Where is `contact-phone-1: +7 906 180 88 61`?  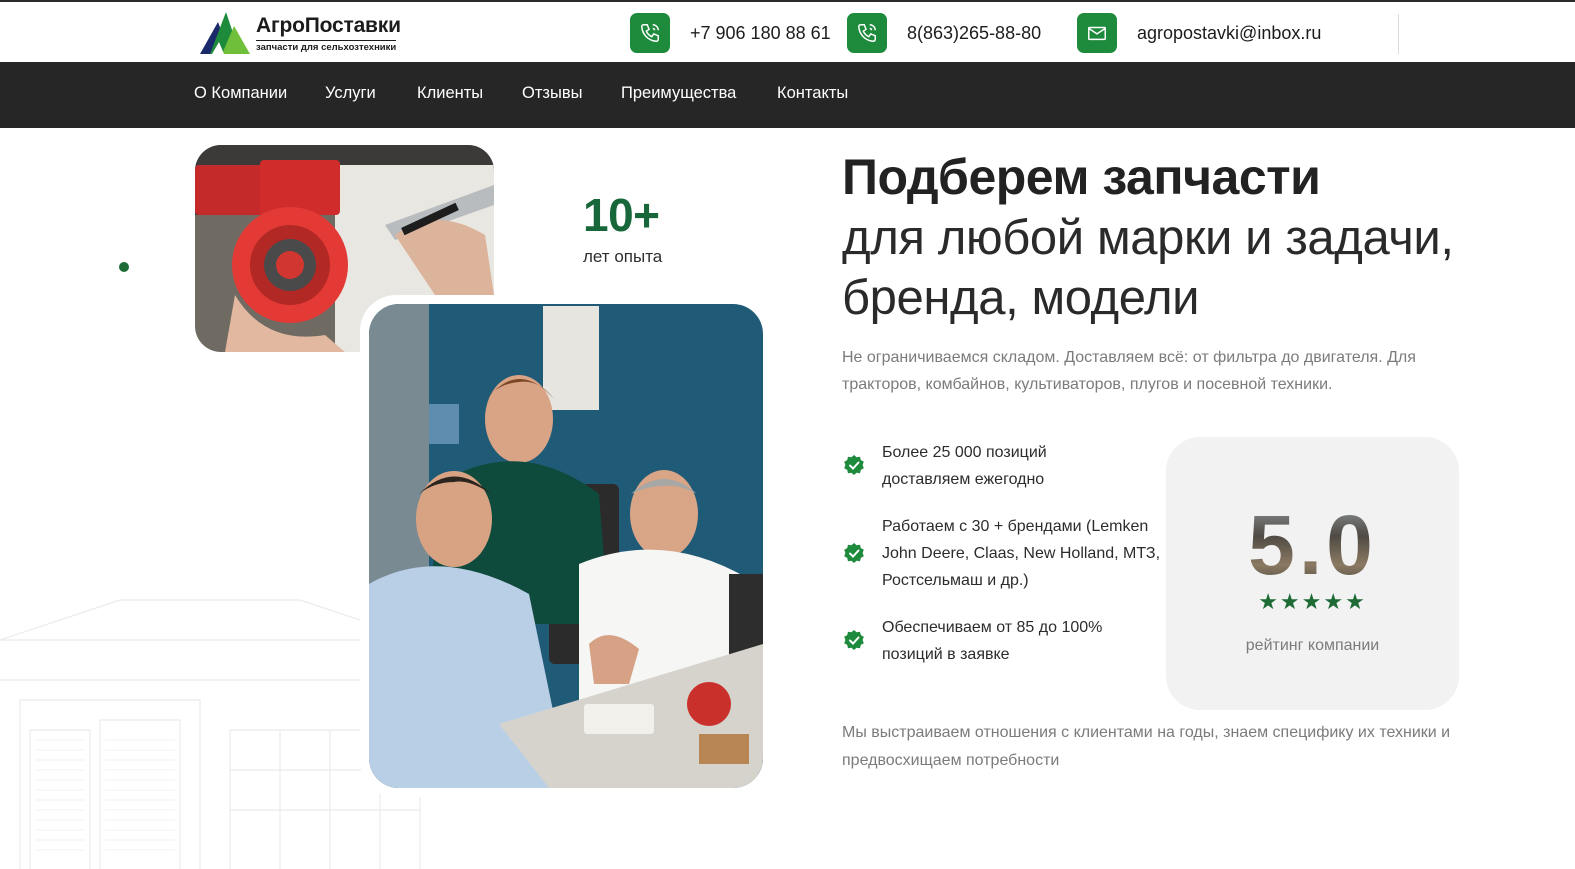
contact-phone-1: +7 906 180 88 61 is located at coordinates (730, 33).